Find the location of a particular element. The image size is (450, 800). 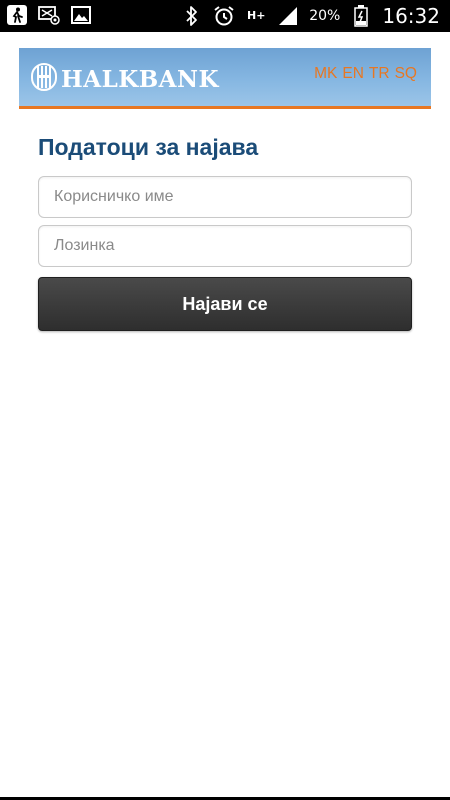

clock-time: 16:32 is located at coordinates (411, 16).